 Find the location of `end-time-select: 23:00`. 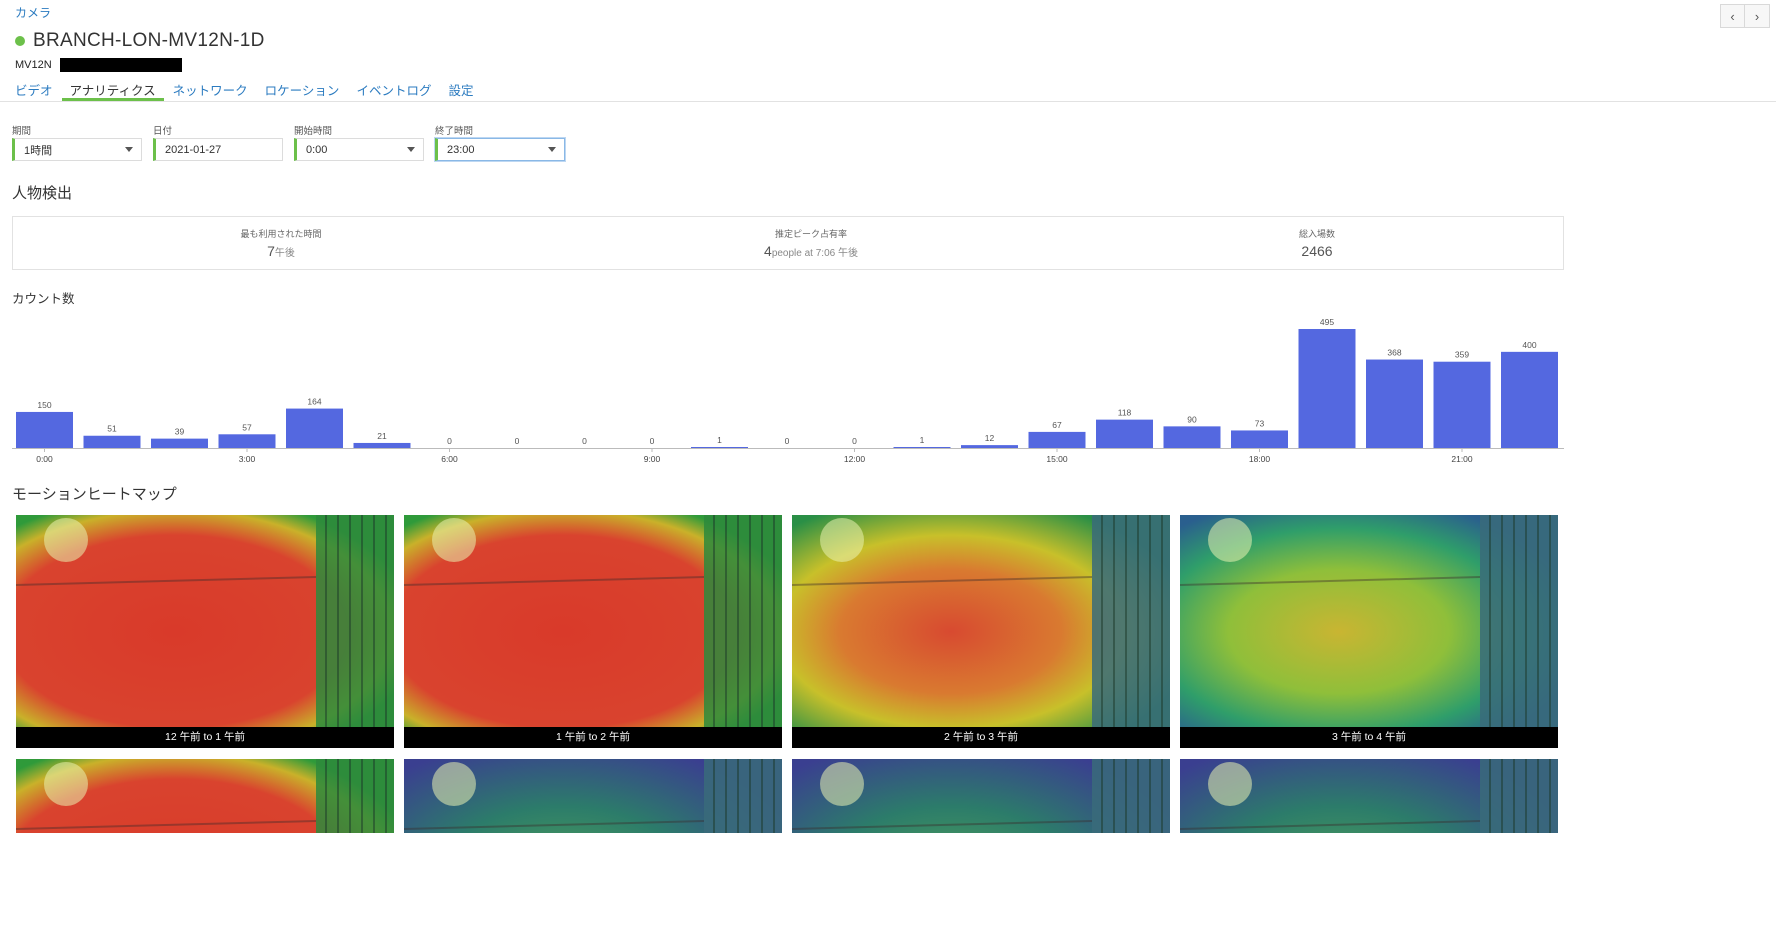

end-time-select: 23:00 is located at coordinates (500, 149).